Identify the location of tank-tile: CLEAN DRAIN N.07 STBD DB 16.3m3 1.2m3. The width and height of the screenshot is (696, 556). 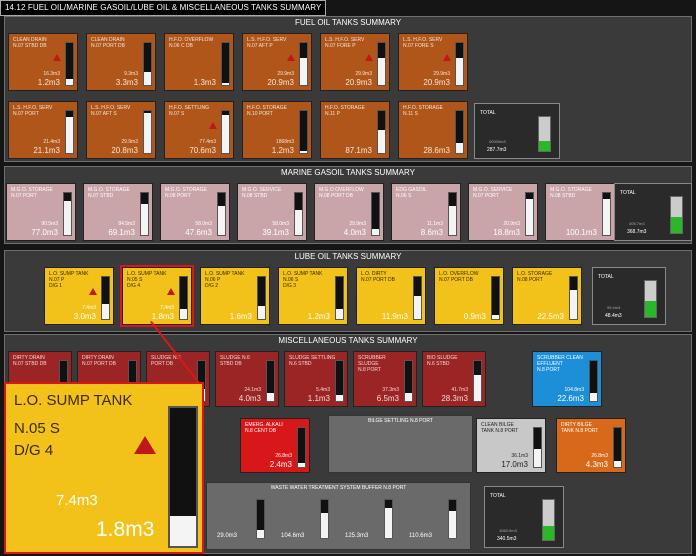
(43, 62).